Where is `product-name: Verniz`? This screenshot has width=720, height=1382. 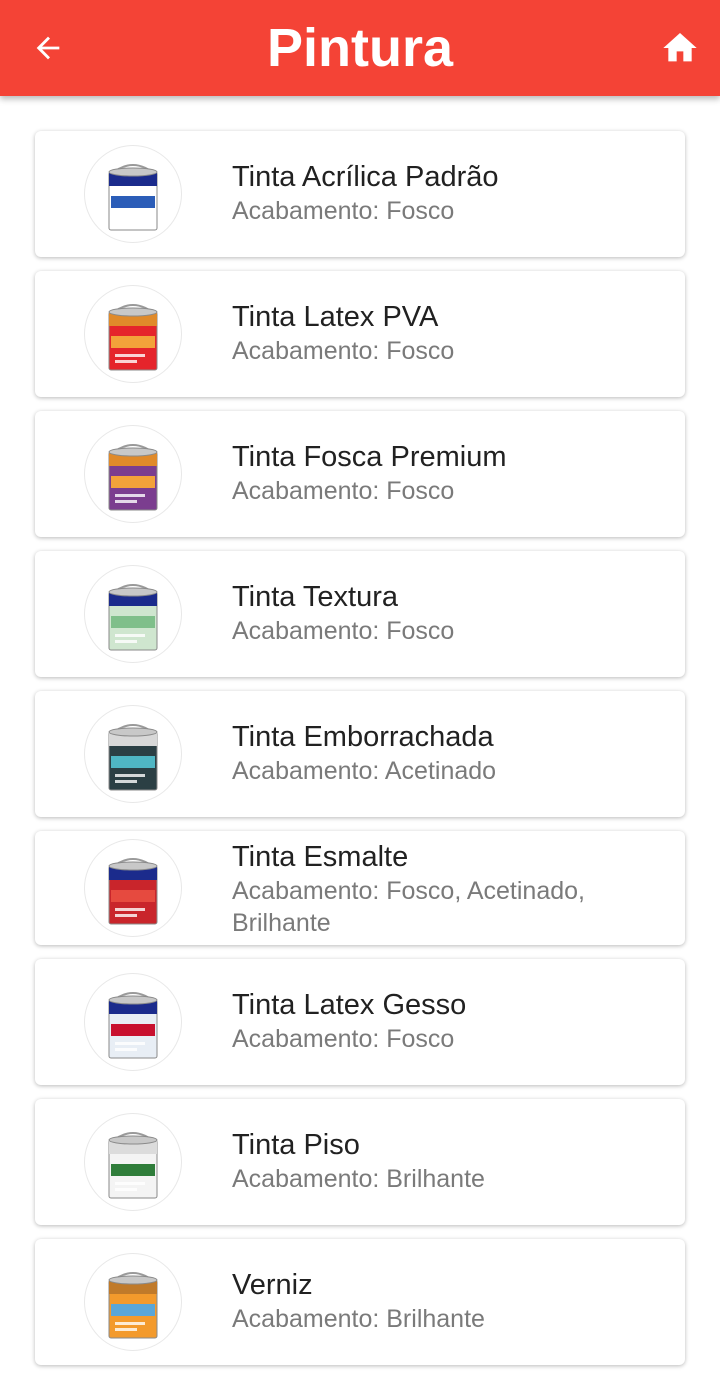
product-name: Verniz is located at coordinates (272, 1285).